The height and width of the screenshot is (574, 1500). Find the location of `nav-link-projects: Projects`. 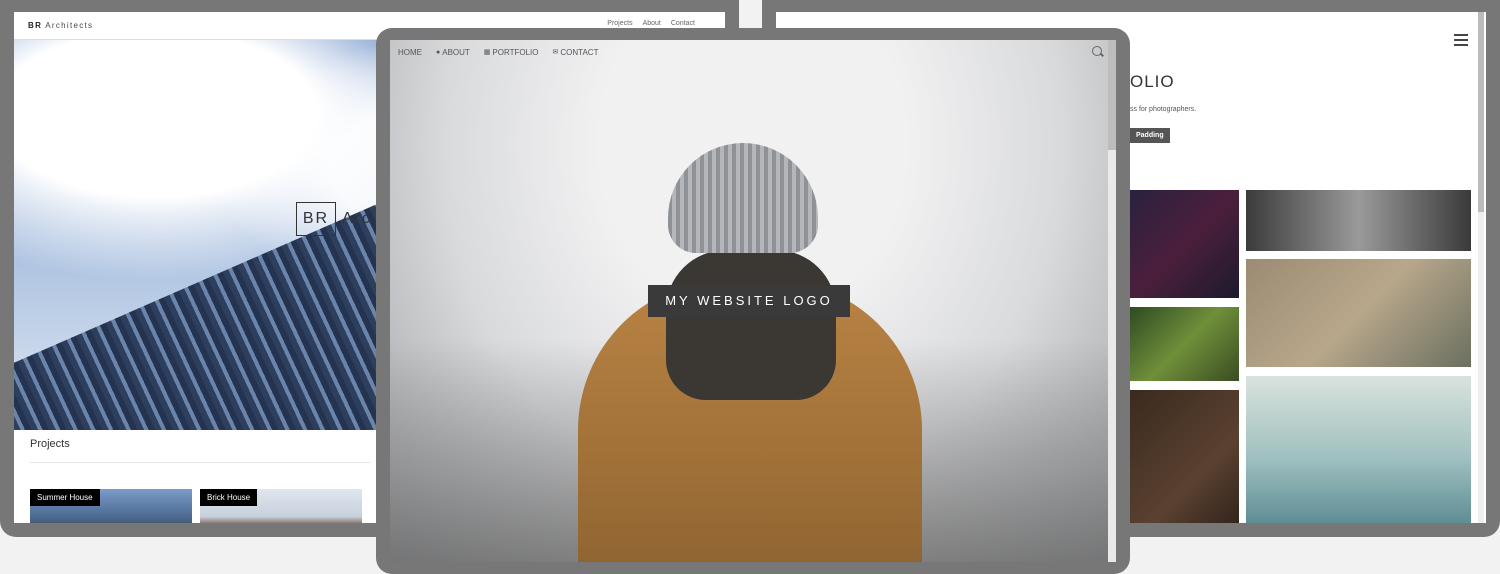

nav-link-projects: Projects is located at coordinates (619, 23).